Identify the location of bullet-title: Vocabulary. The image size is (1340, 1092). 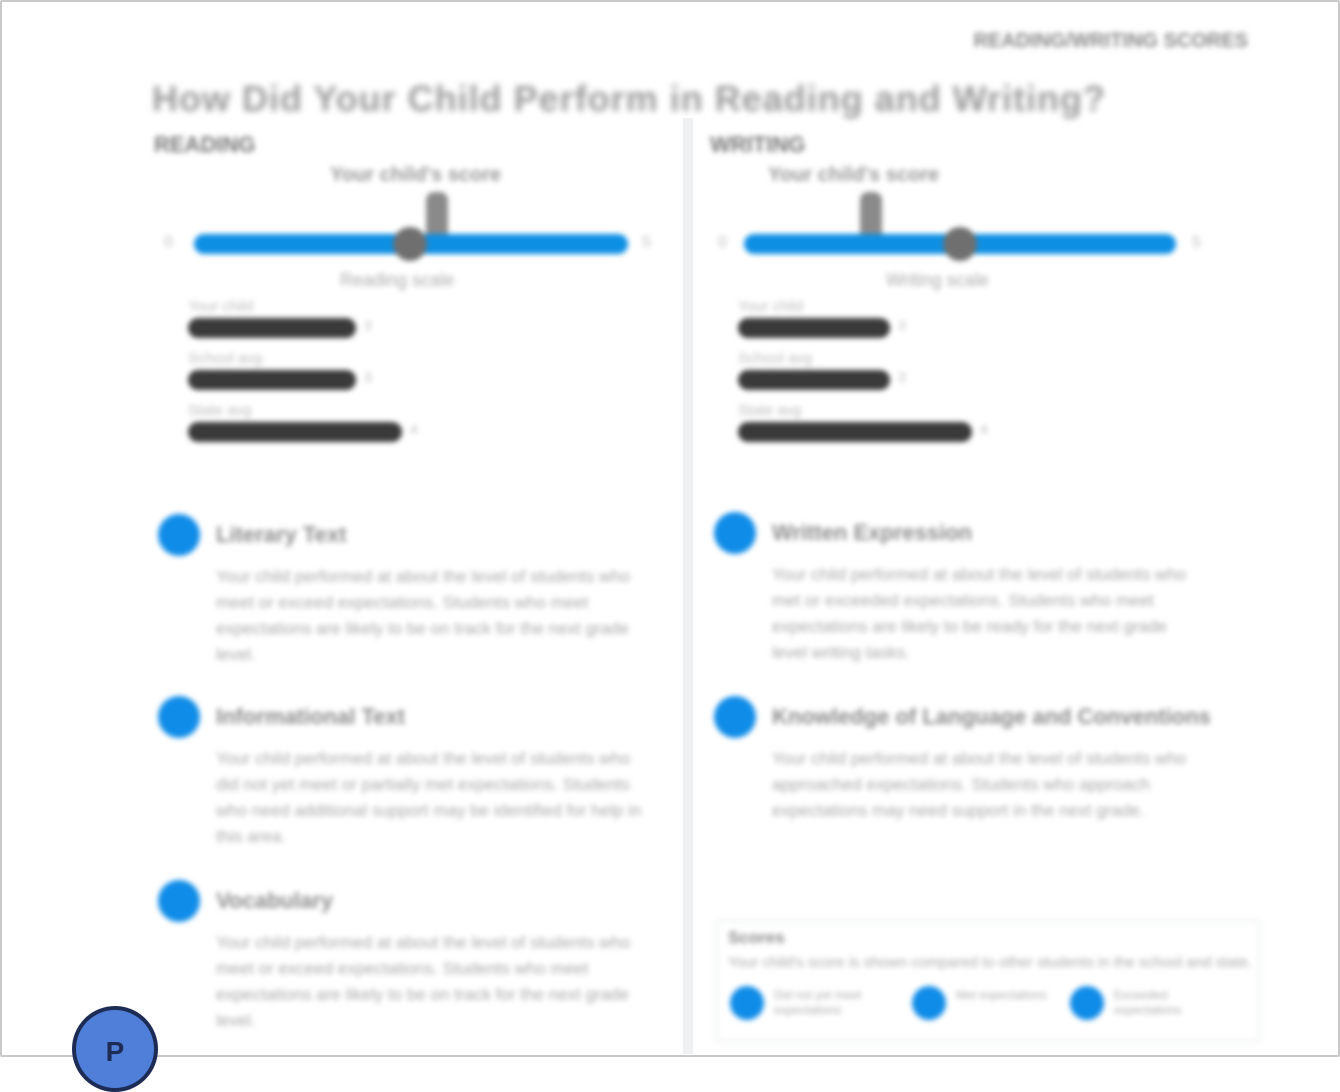
(274, 900).